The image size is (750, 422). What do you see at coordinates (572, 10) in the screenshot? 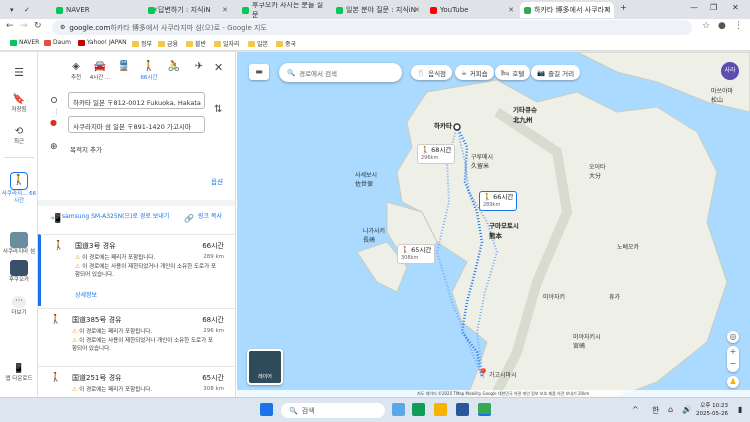
I see `tab-label: 하카타 博多에서 사쿠라지` at bounding box center [572, 10].